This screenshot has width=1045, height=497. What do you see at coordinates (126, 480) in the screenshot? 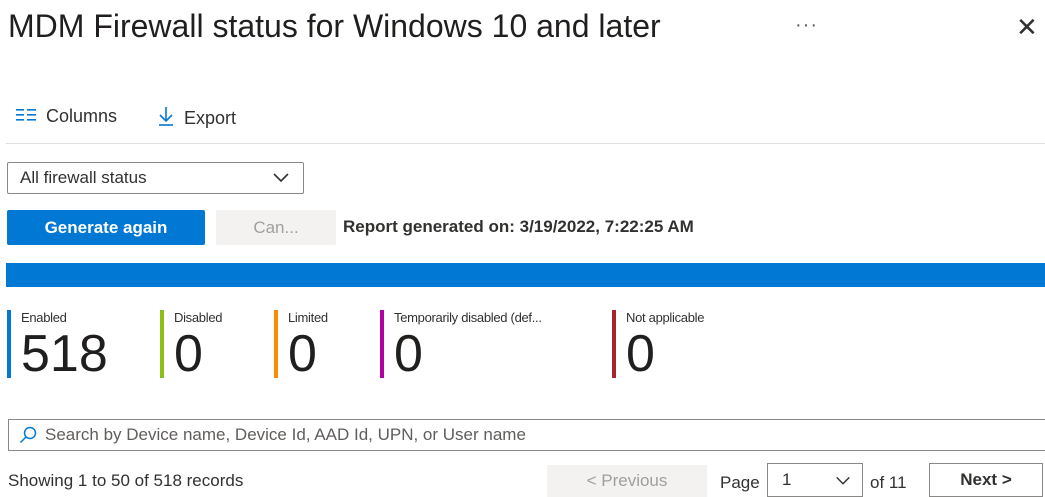
I see `records-count: Showing 1 to 50 of 518 records` at bounding box center [126, 480].